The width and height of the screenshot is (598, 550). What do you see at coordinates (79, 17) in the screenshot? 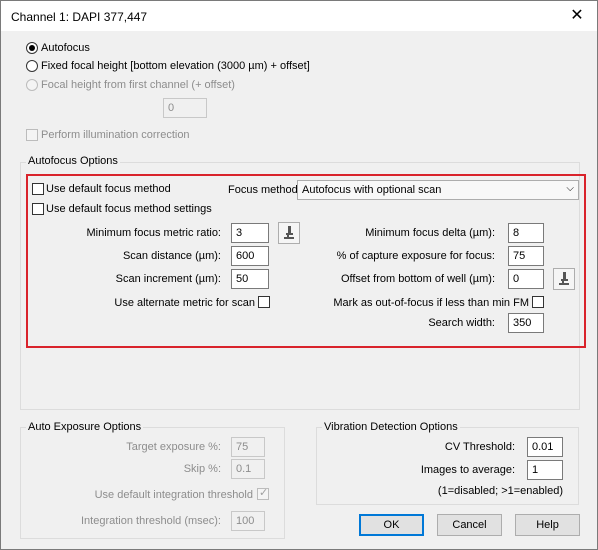
I see `window-title: Channel 1: DAPI 377,447` at bounding box center [79, 17].